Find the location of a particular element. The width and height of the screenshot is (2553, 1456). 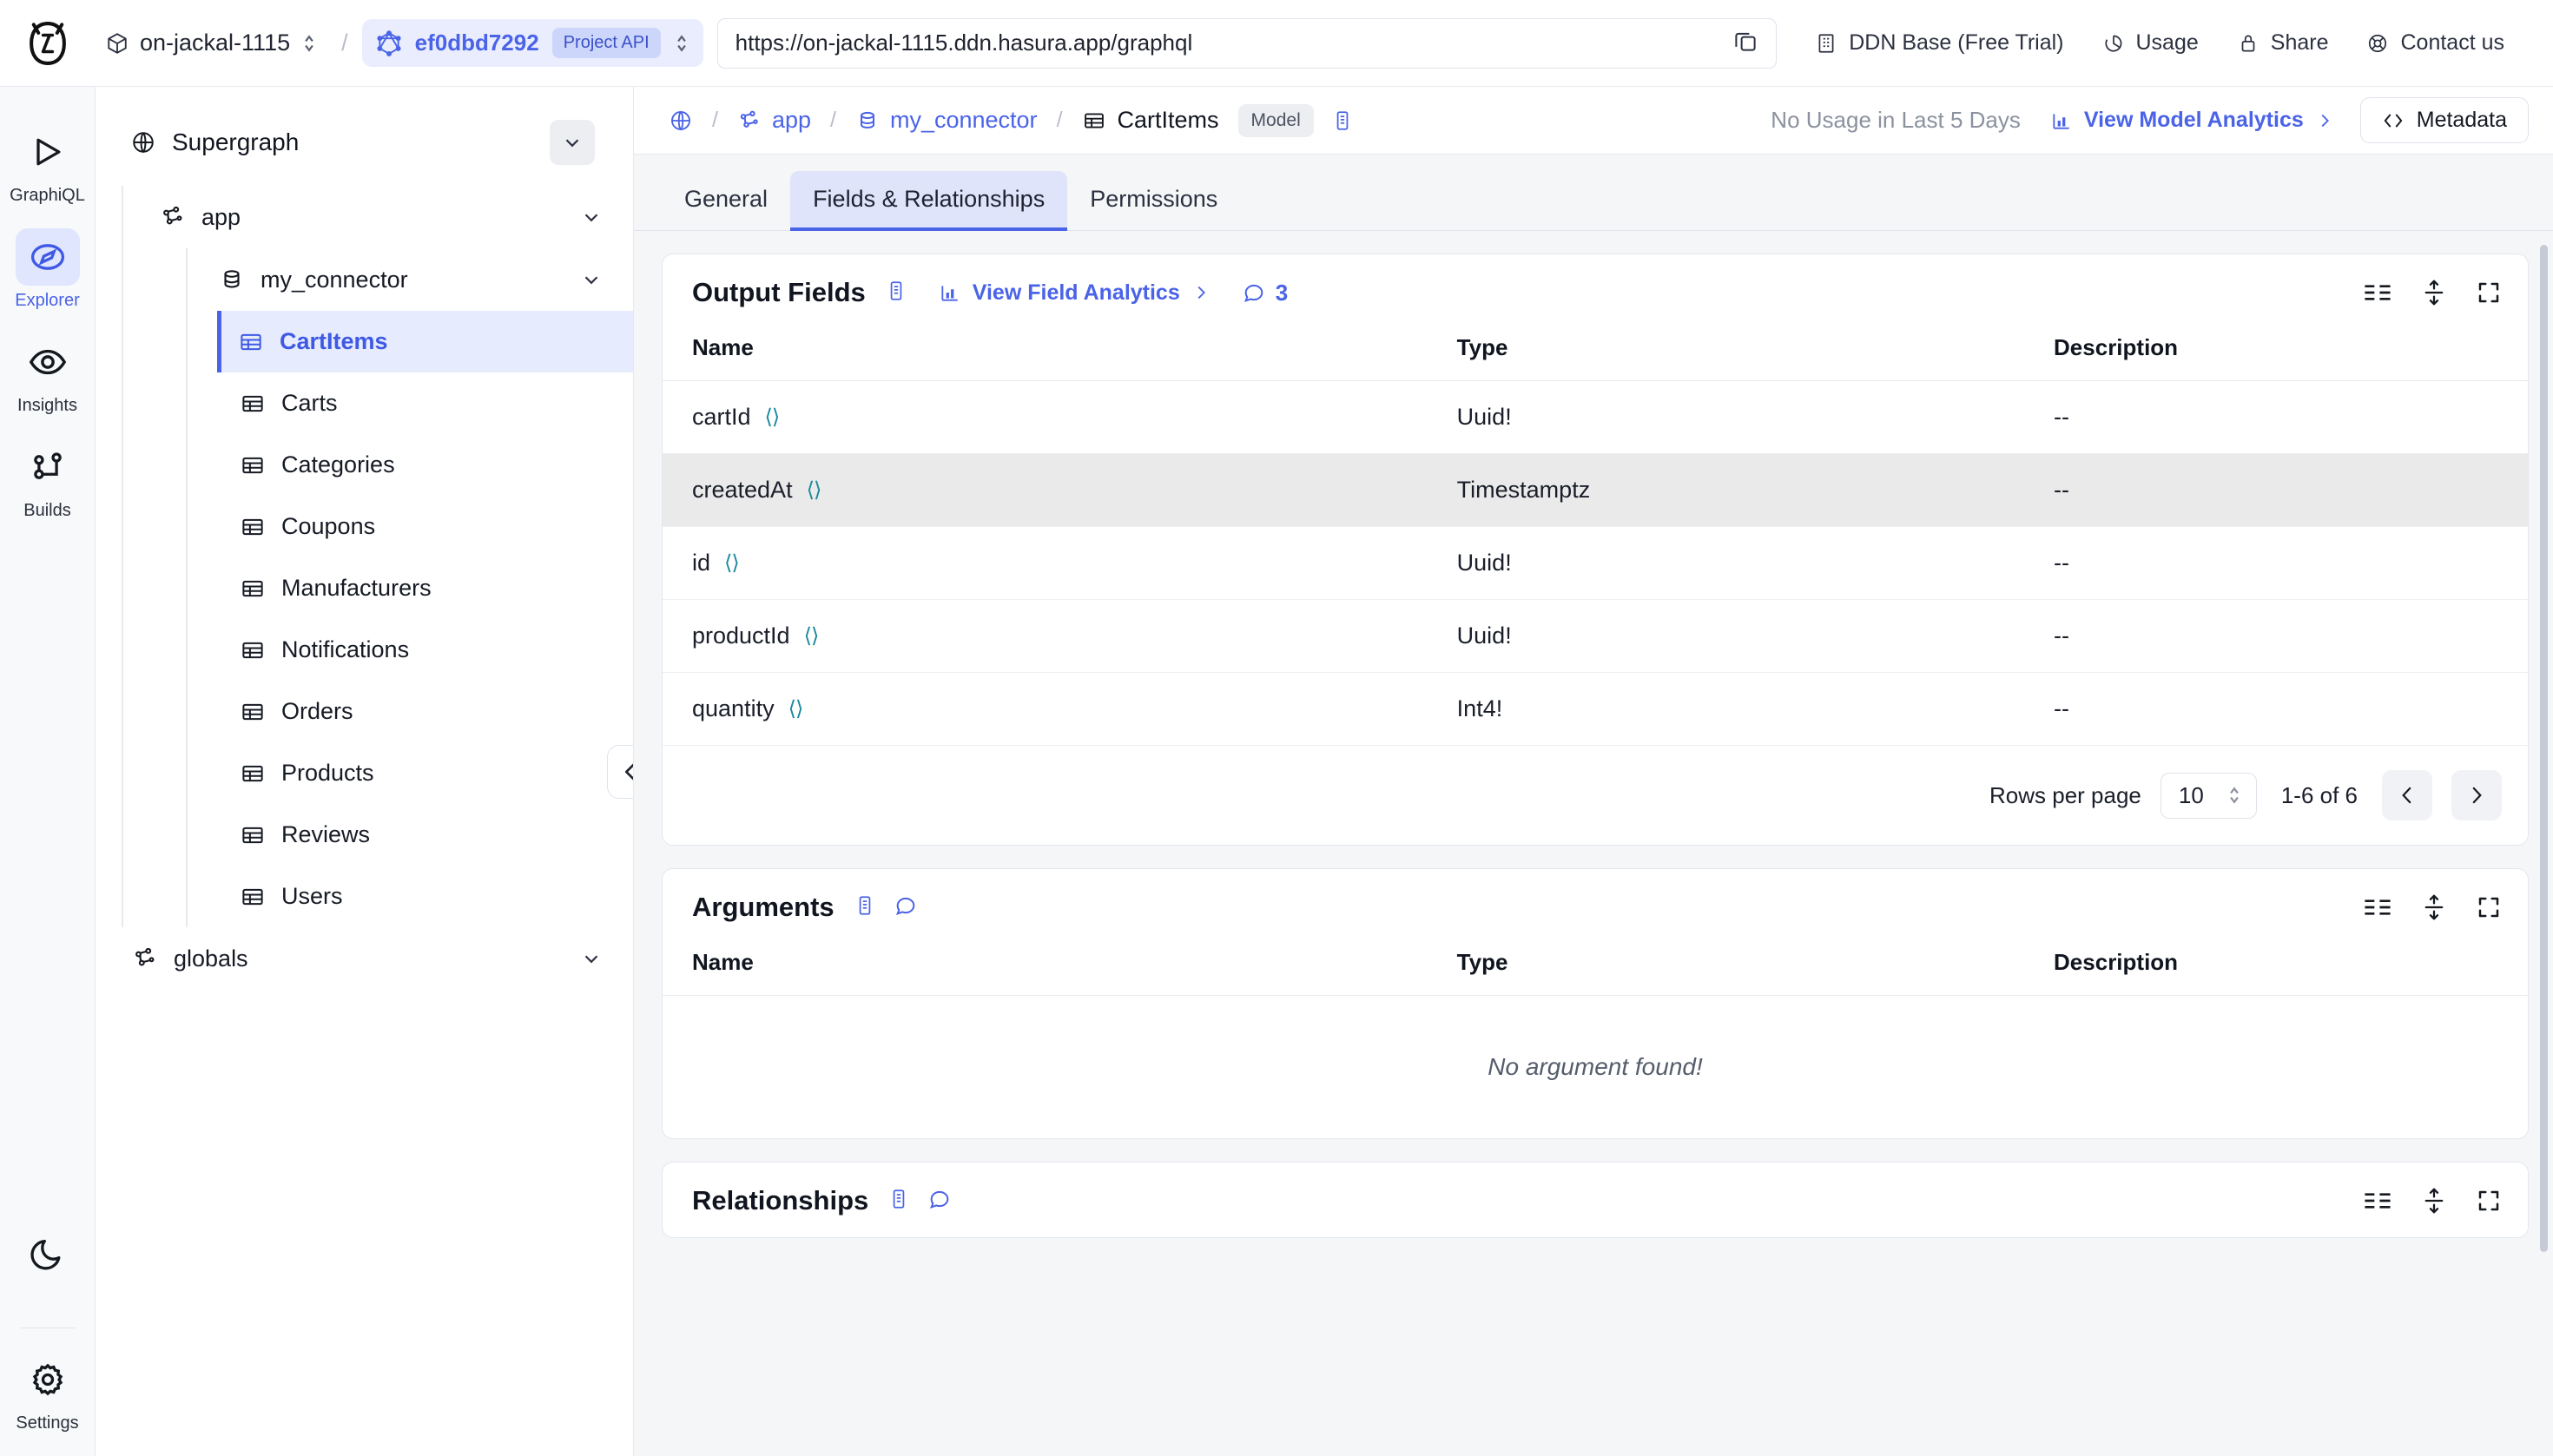

table-row: createdAt ⟨⟩ Timestamptz -- is located at coordinates (1595, 490).